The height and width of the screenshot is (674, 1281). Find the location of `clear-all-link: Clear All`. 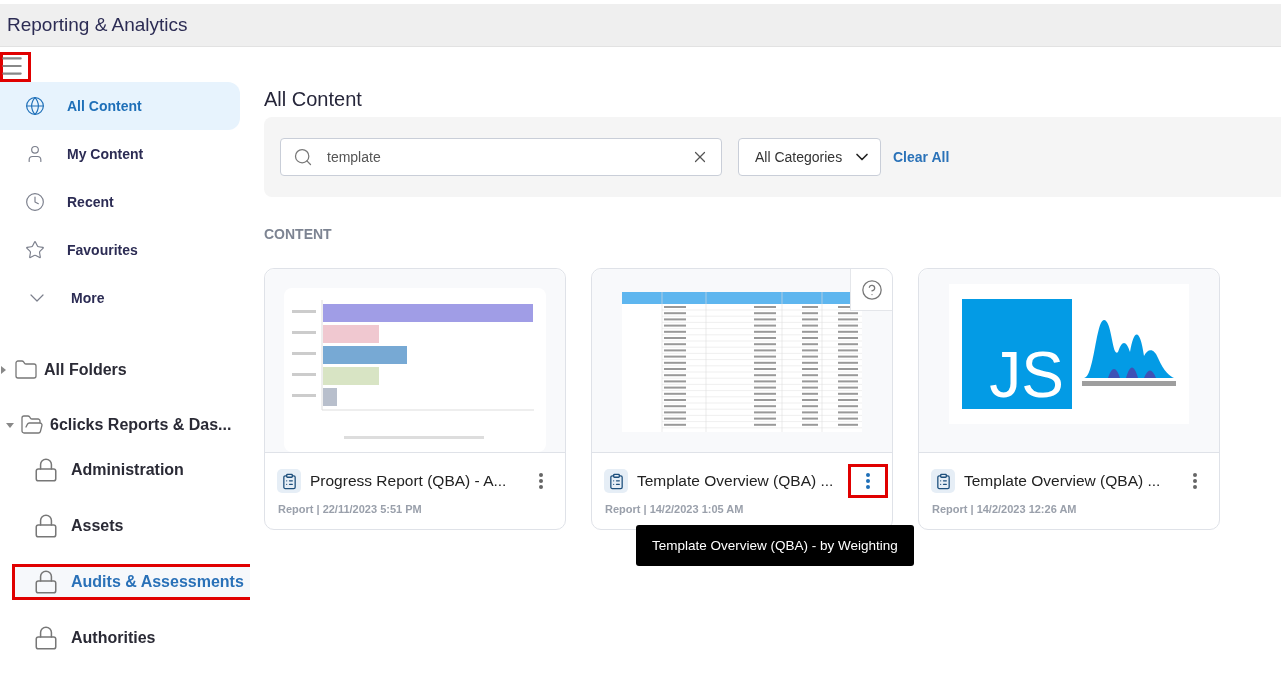

clear-all-link: Clear All is located at coordinates (921, 157).